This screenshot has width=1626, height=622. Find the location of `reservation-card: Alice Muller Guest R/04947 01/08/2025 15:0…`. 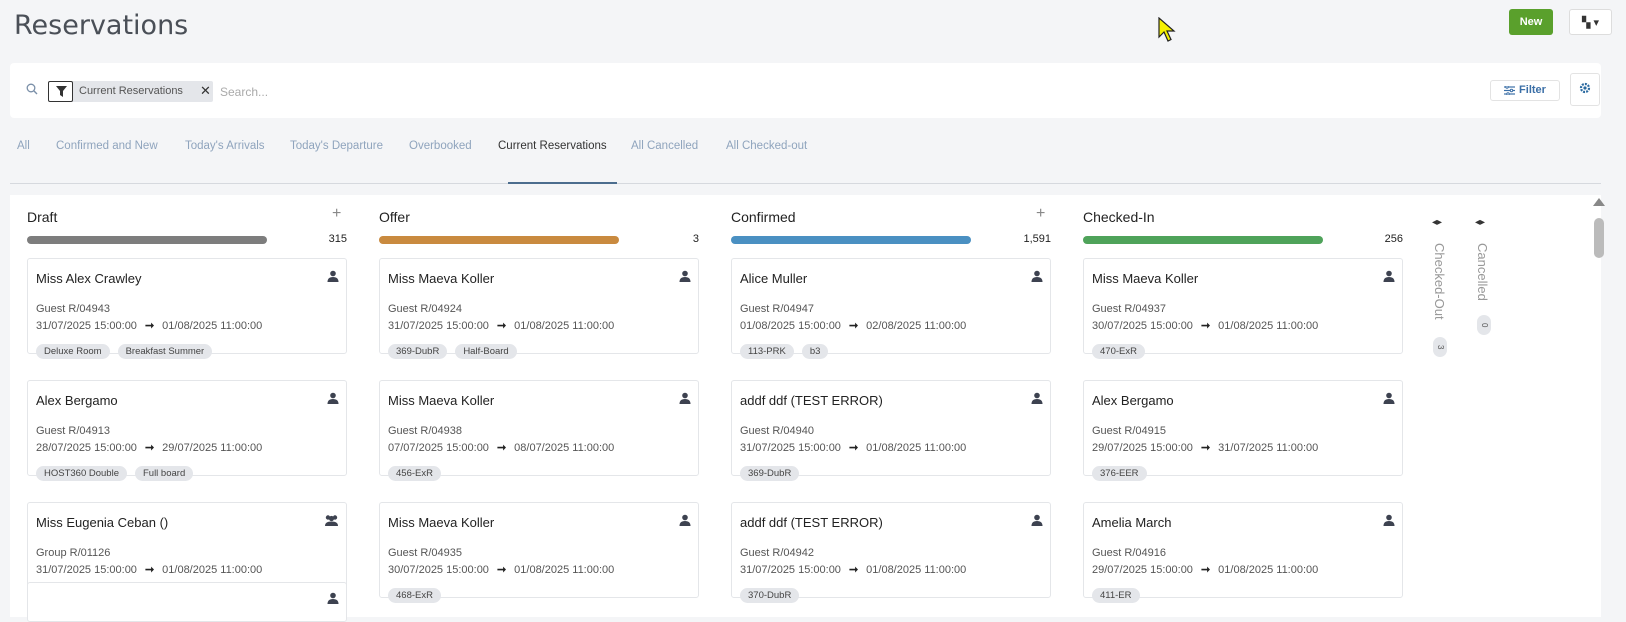

reservation-card: Alice Muller Guest R/04947 01/08/2025 15:0… is located at coordinates (891, 308).